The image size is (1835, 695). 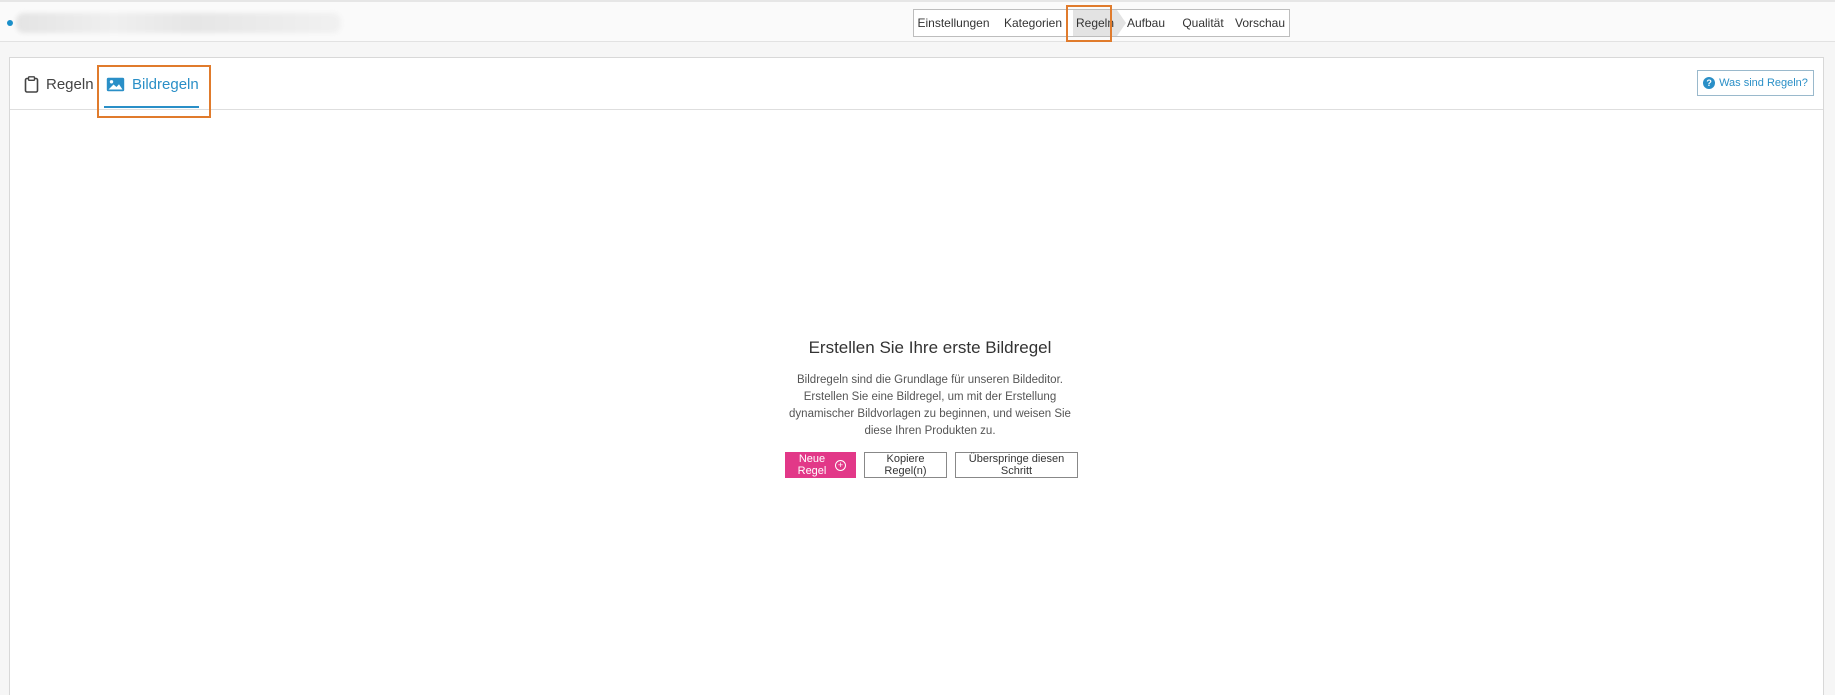 What do you see at coordinates (178, 23) in the screenshot?
I see `redacted-title` at bounding box center [178, 23].